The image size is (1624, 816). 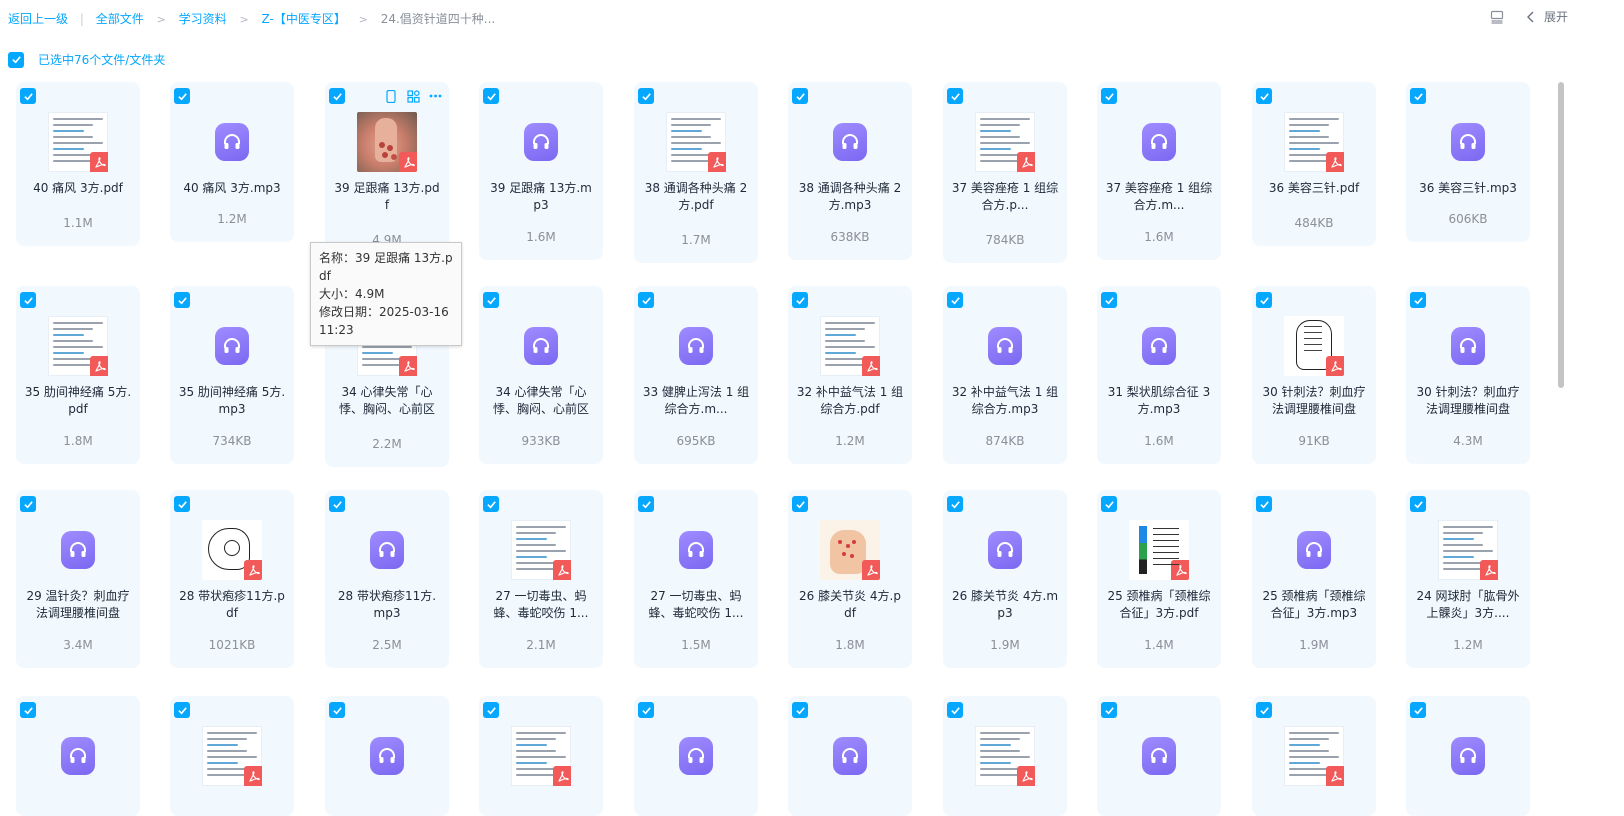 I want to click on file-card: 40 痛风 3方.pdf 1.1M, so click(x=78, y=164).